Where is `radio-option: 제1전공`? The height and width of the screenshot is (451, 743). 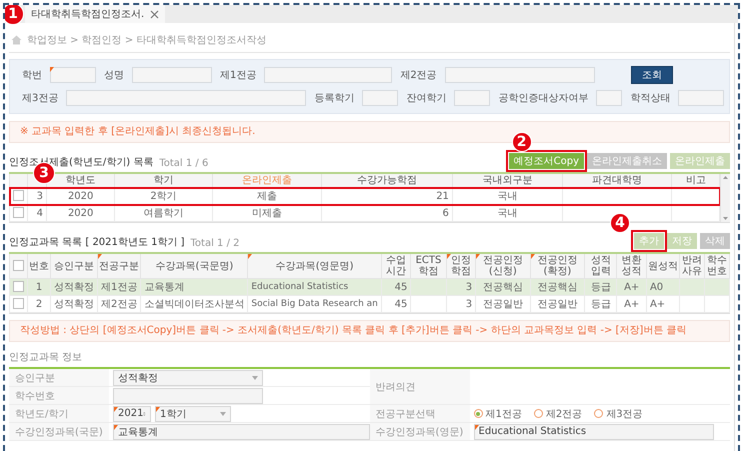 radio-option: 제1전공 is located at coordinates (498, 413).